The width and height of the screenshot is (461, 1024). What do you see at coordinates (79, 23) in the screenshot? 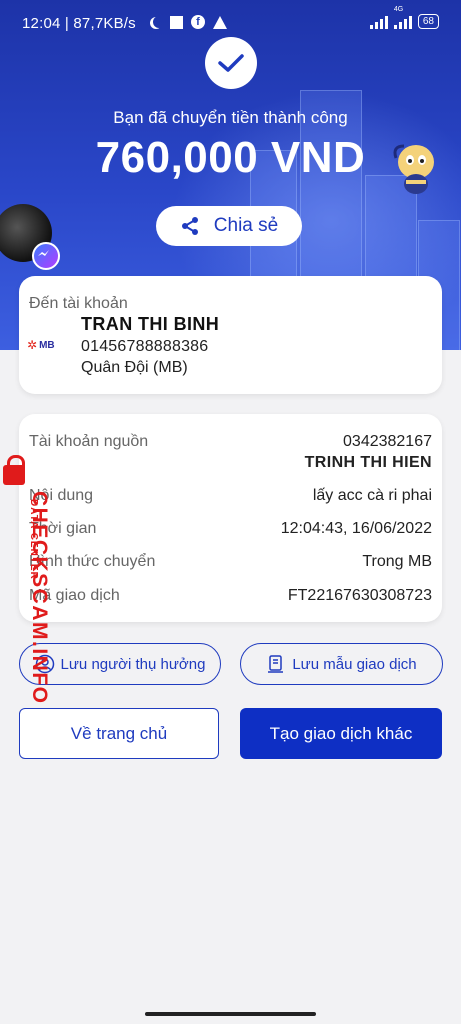
I see `status-time: 12:04 | 87,7KB/s` at bounding box center [79, 23].